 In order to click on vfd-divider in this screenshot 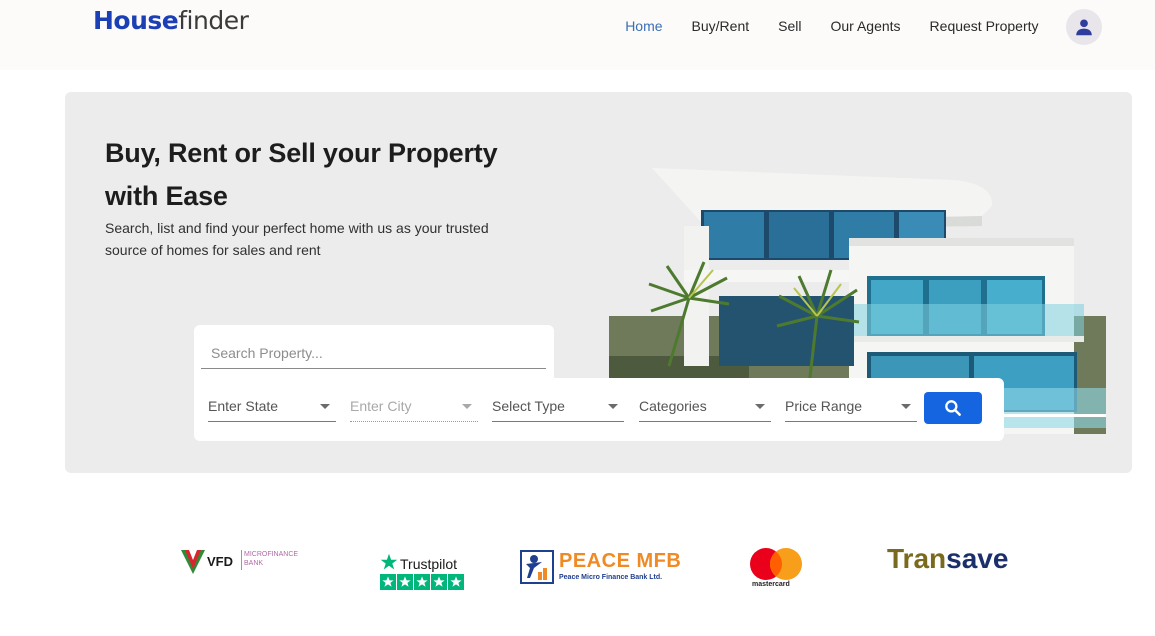, I will do `click(241, 560)`.